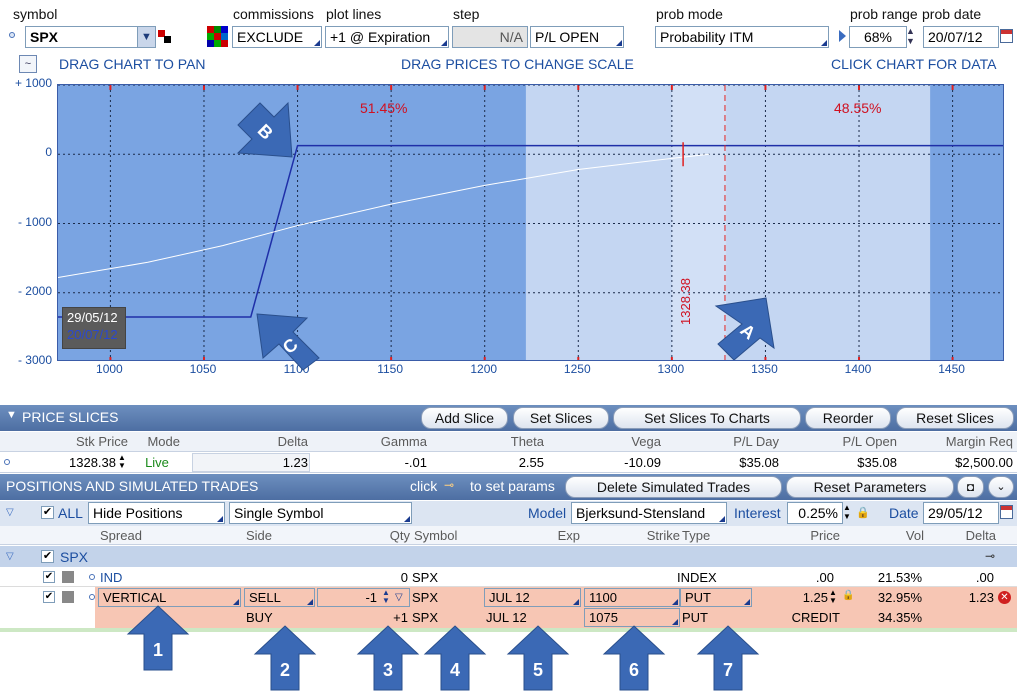  What do you see at coordinates (277, 37) in the screenshot?
I see `commissions-select: EXCLUDE` at bounding box center [277, 37].